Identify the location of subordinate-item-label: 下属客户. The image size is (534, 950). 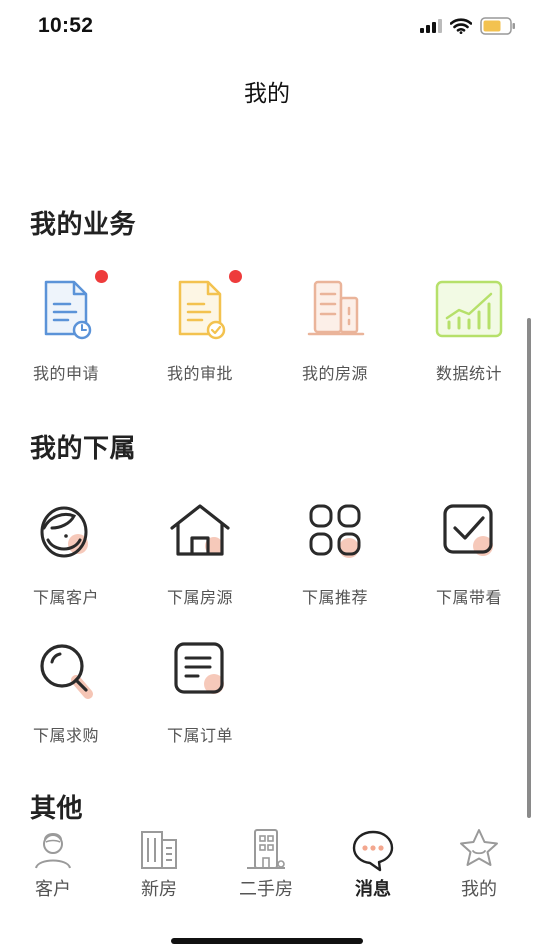
(65, 598).